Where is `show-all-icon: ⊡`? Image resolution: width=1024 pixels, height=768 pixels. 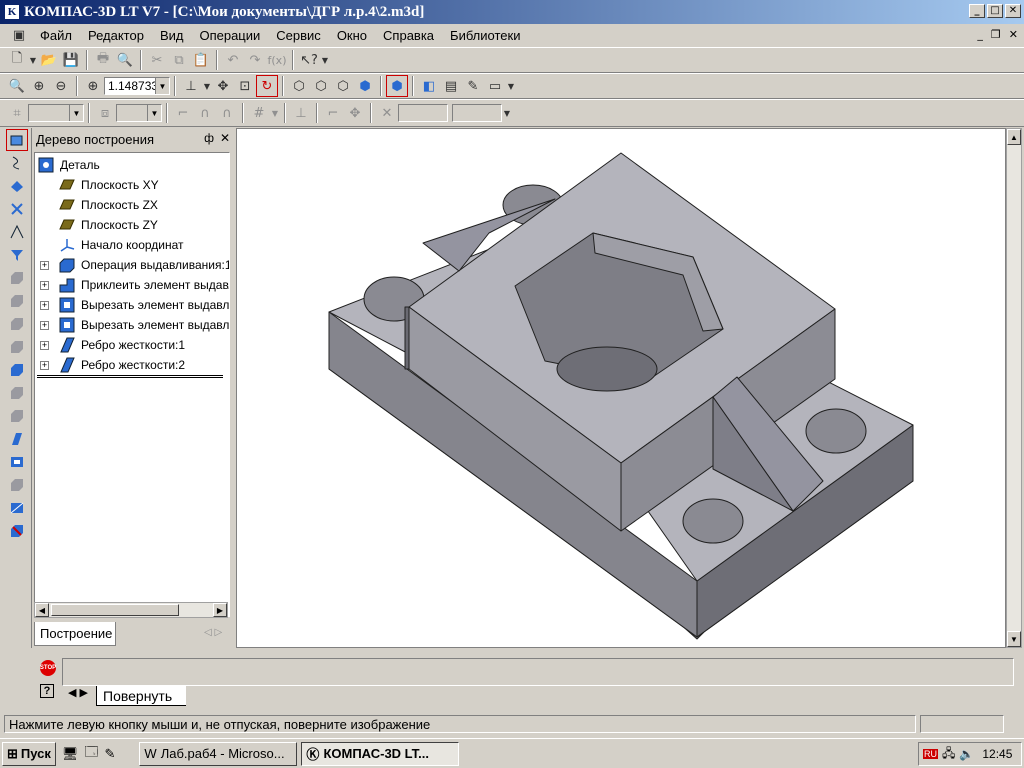 show-all-icon: ⊡ is located at coordinates (245, 86).